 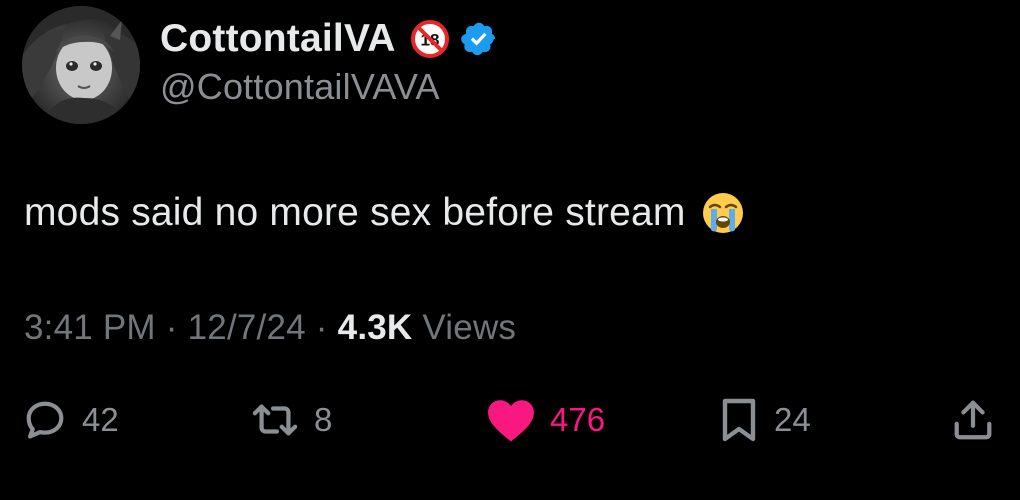 What do you see at coordinates (792, 419) in the screenshot?
I see `bookmark-count: 24` at bounding box center [792, 419].